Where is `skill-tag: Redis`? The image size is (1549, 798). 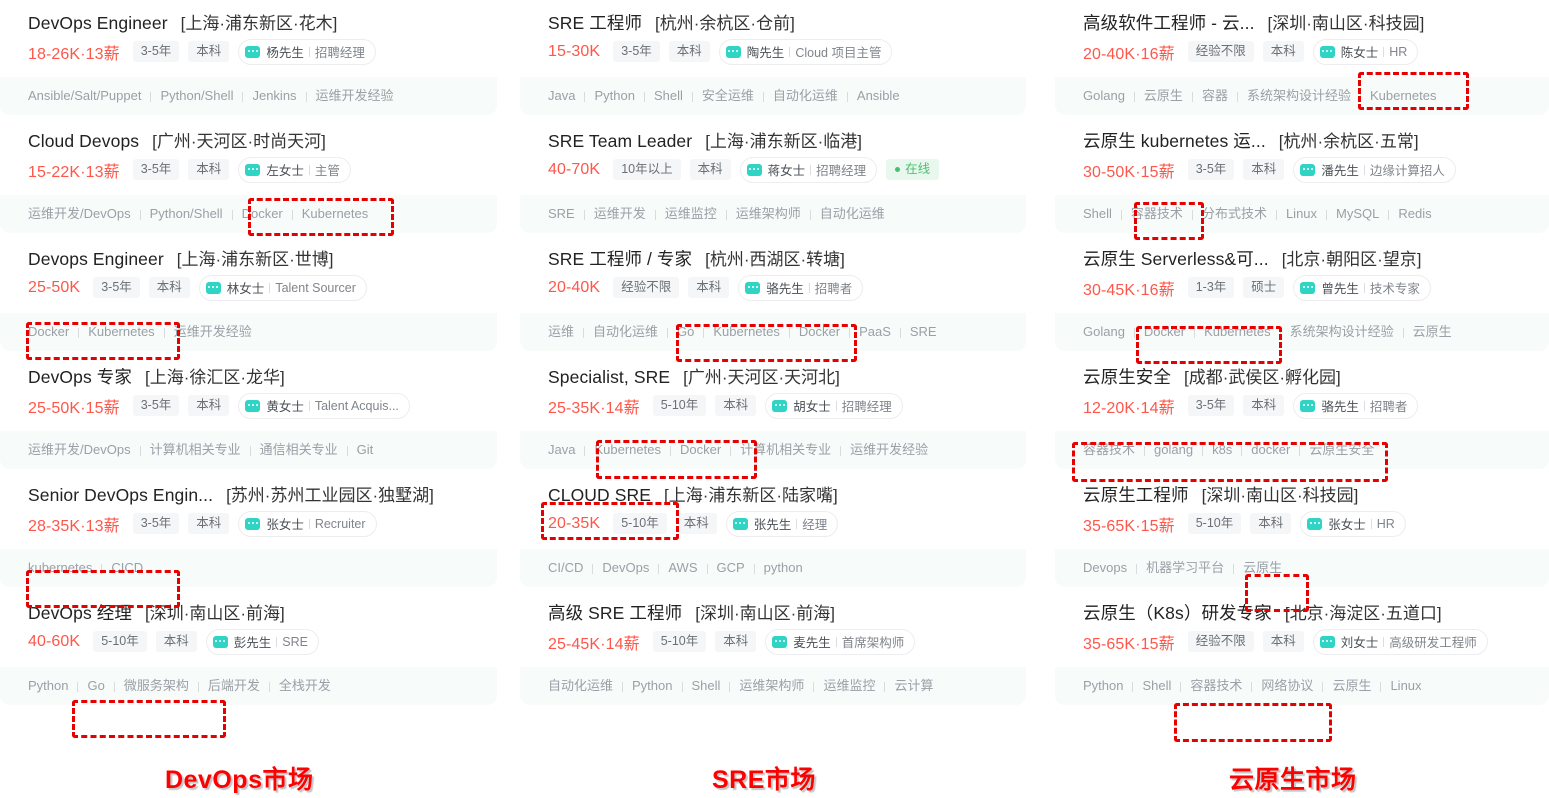
skill-tag: Redis is located at coordinates (1414, 213).